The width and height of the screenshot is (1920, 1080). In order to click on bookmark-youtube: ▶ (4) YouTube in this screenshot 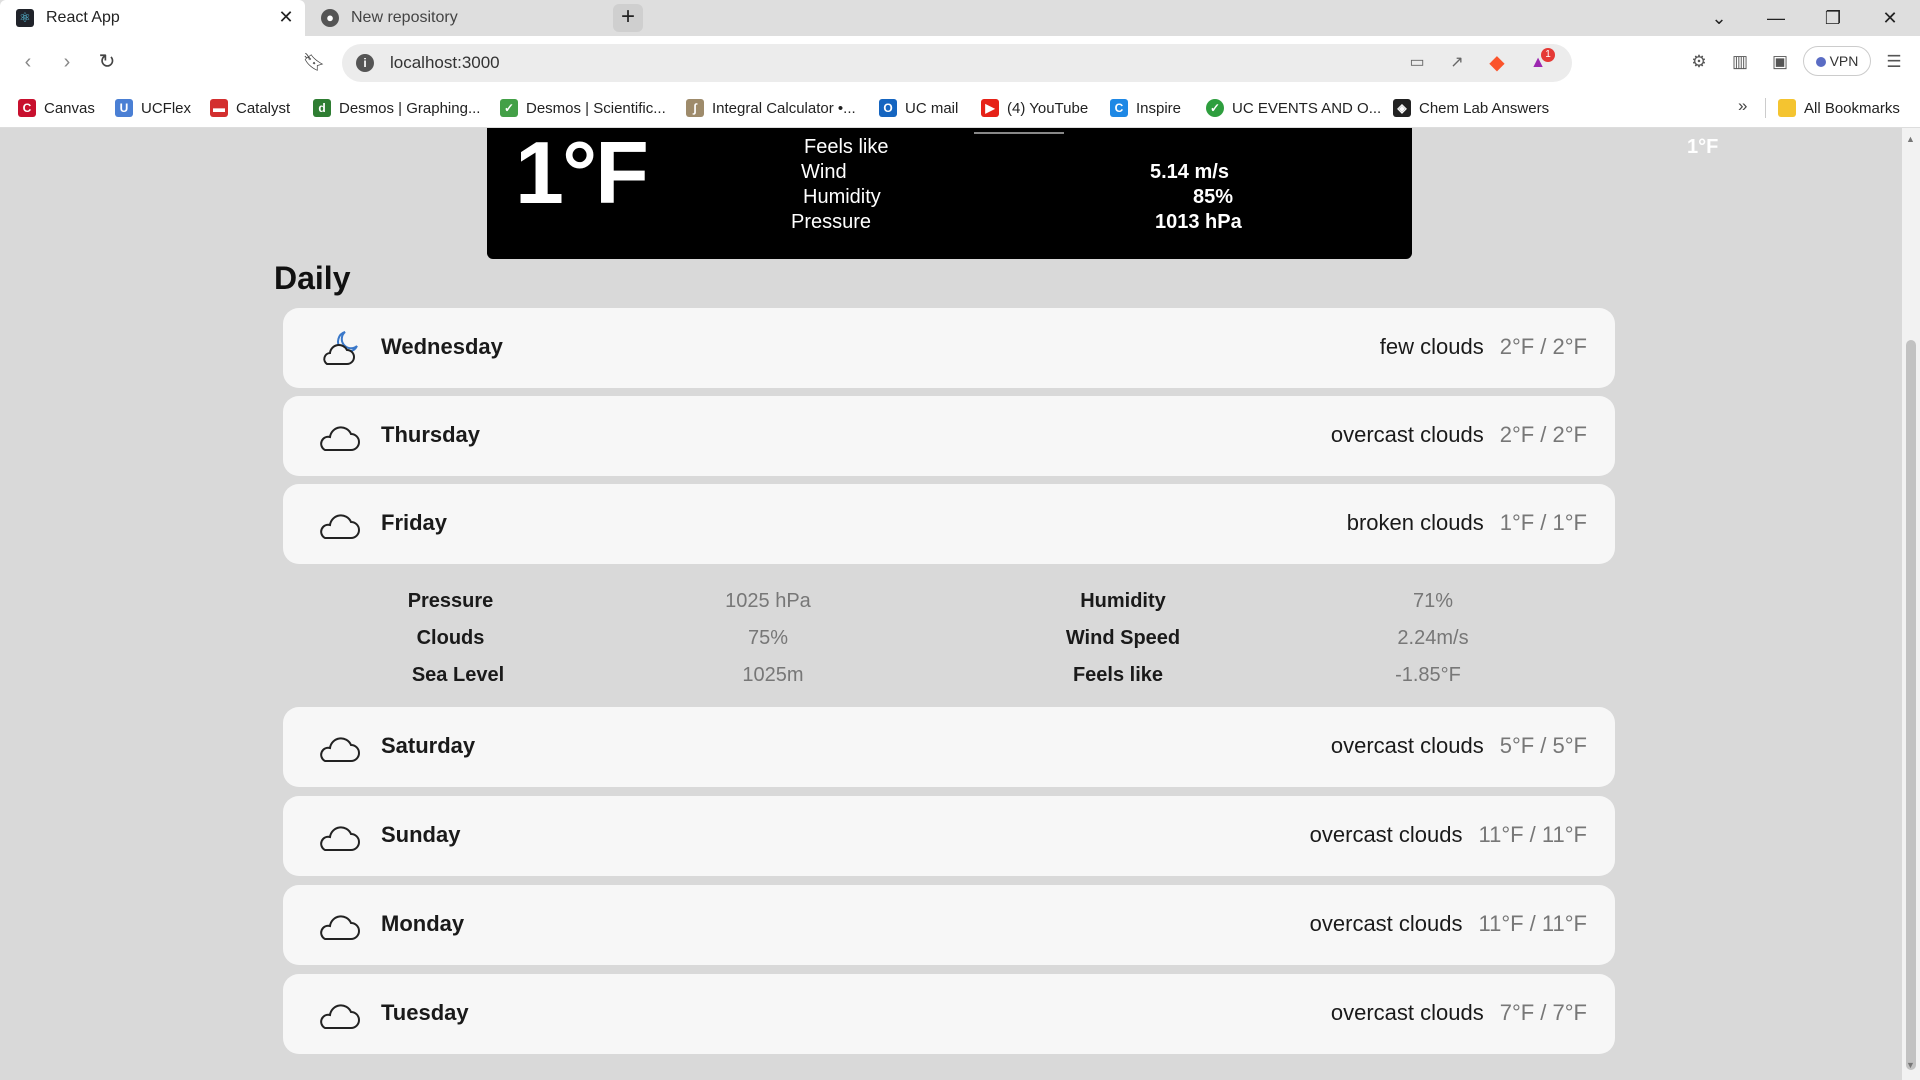, I will do `click(1034, 108)`.